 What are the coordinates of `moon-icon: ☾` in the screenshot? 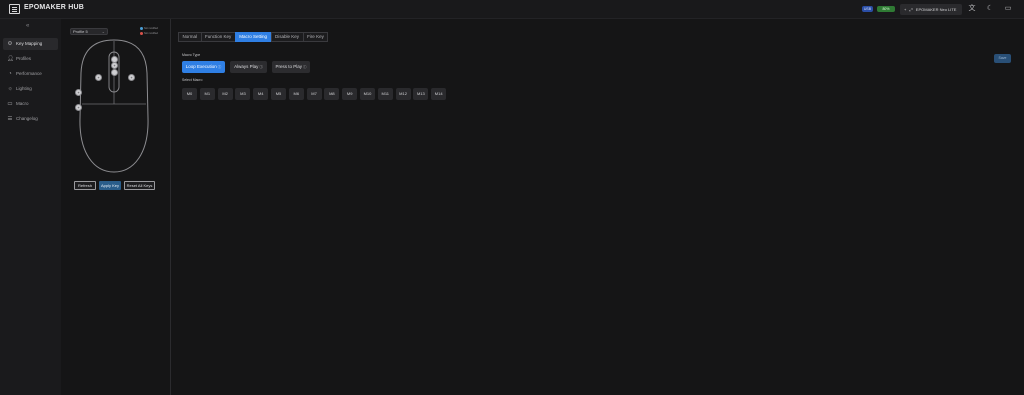 It's located at (990, 9).